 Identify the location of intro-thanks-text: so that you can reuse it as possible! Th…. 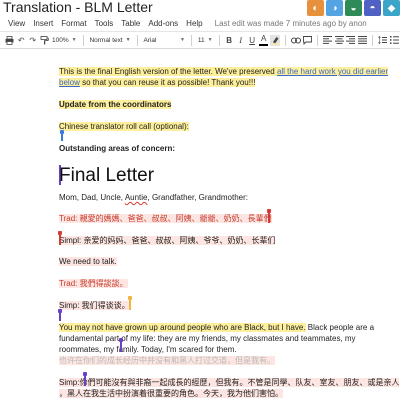
(167, 82).